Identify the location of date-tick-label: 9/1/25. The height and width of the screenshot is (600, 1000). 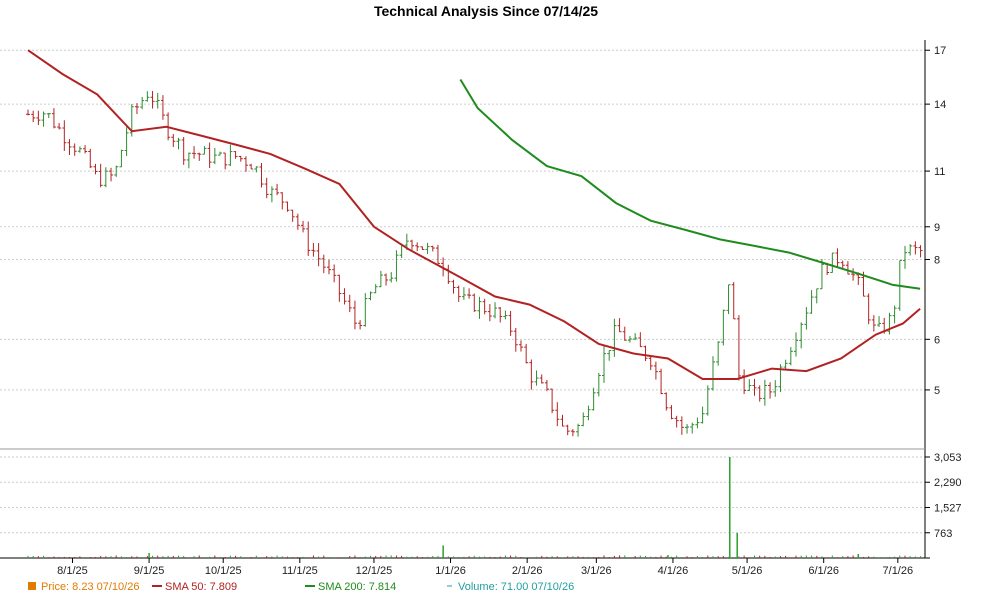
(149, 571).